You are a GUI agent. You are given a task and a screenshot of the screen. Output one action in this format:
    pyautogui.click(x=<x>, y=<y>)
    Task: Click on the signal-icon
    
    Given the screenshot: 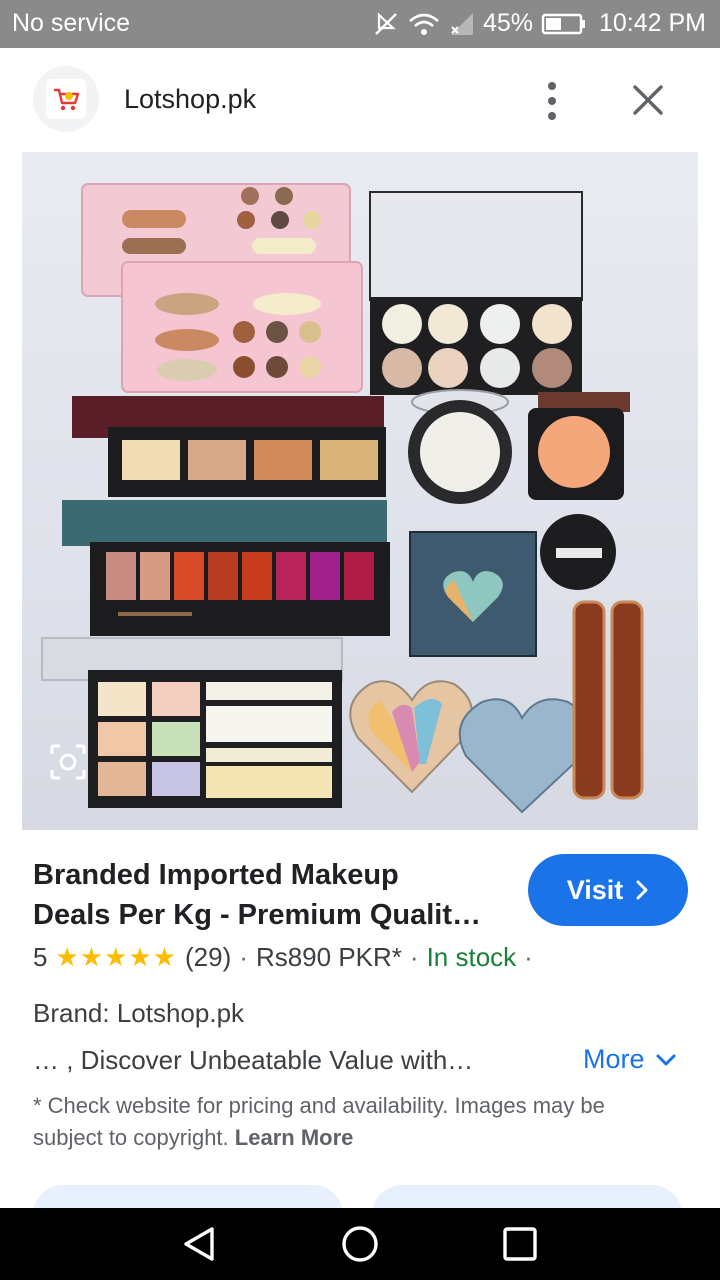 What is the action you would take?
    pyautogui.click(x=461, y=23)
    